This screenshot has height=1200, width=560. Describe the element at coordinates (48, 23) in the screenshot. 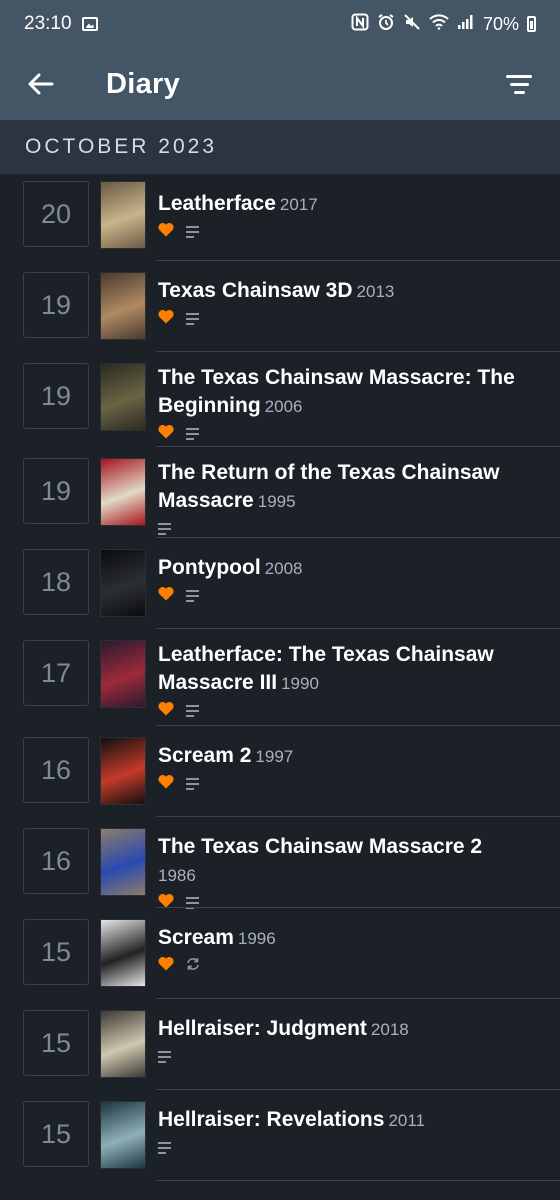

I see `status-time: 23:10` at that location.